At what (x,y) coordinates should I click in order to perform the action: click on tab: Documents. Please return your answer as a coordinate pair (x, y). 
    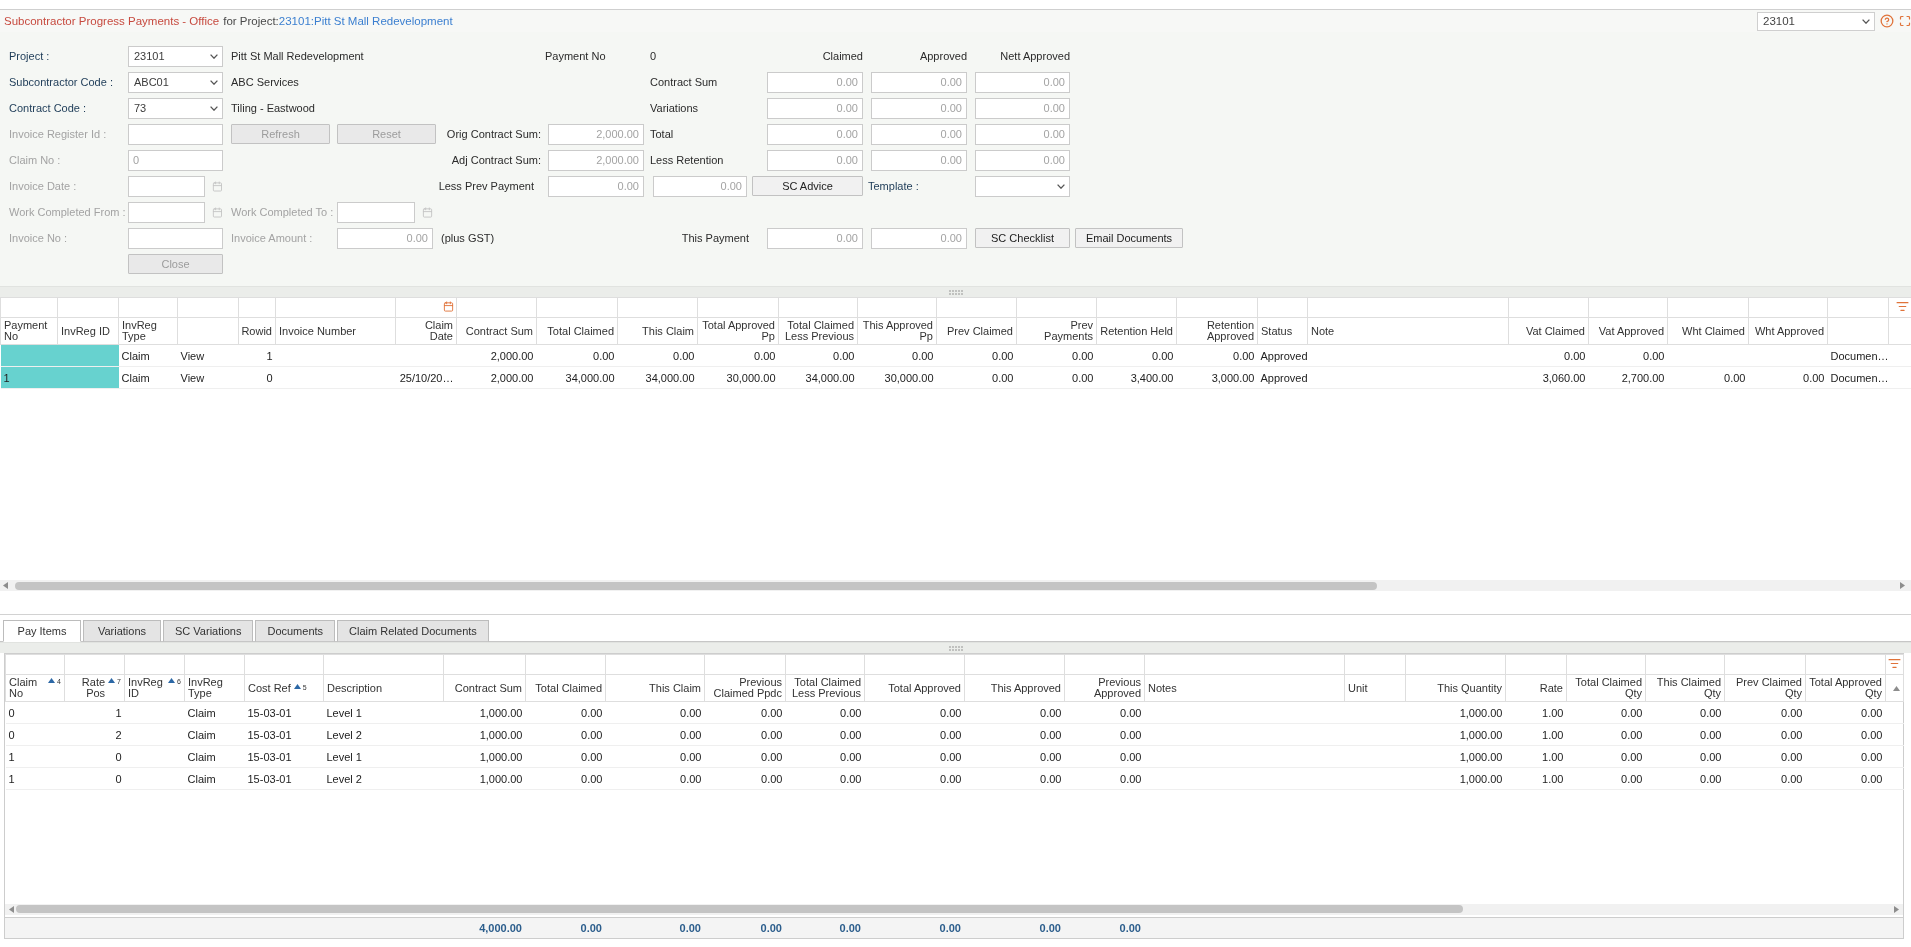
    Looking at the image, I should click on (295, 631).